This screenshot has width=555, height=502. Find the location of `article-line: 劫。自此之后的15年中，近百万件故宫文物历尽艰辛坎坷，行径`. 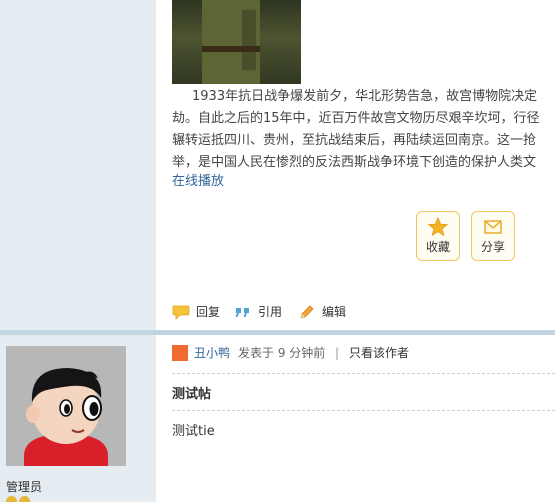

article-line: 劫。自此之后的15年中，近百万件故宫文物历尽艰辛坎坷，行径 is located at coordinates (356, 118).